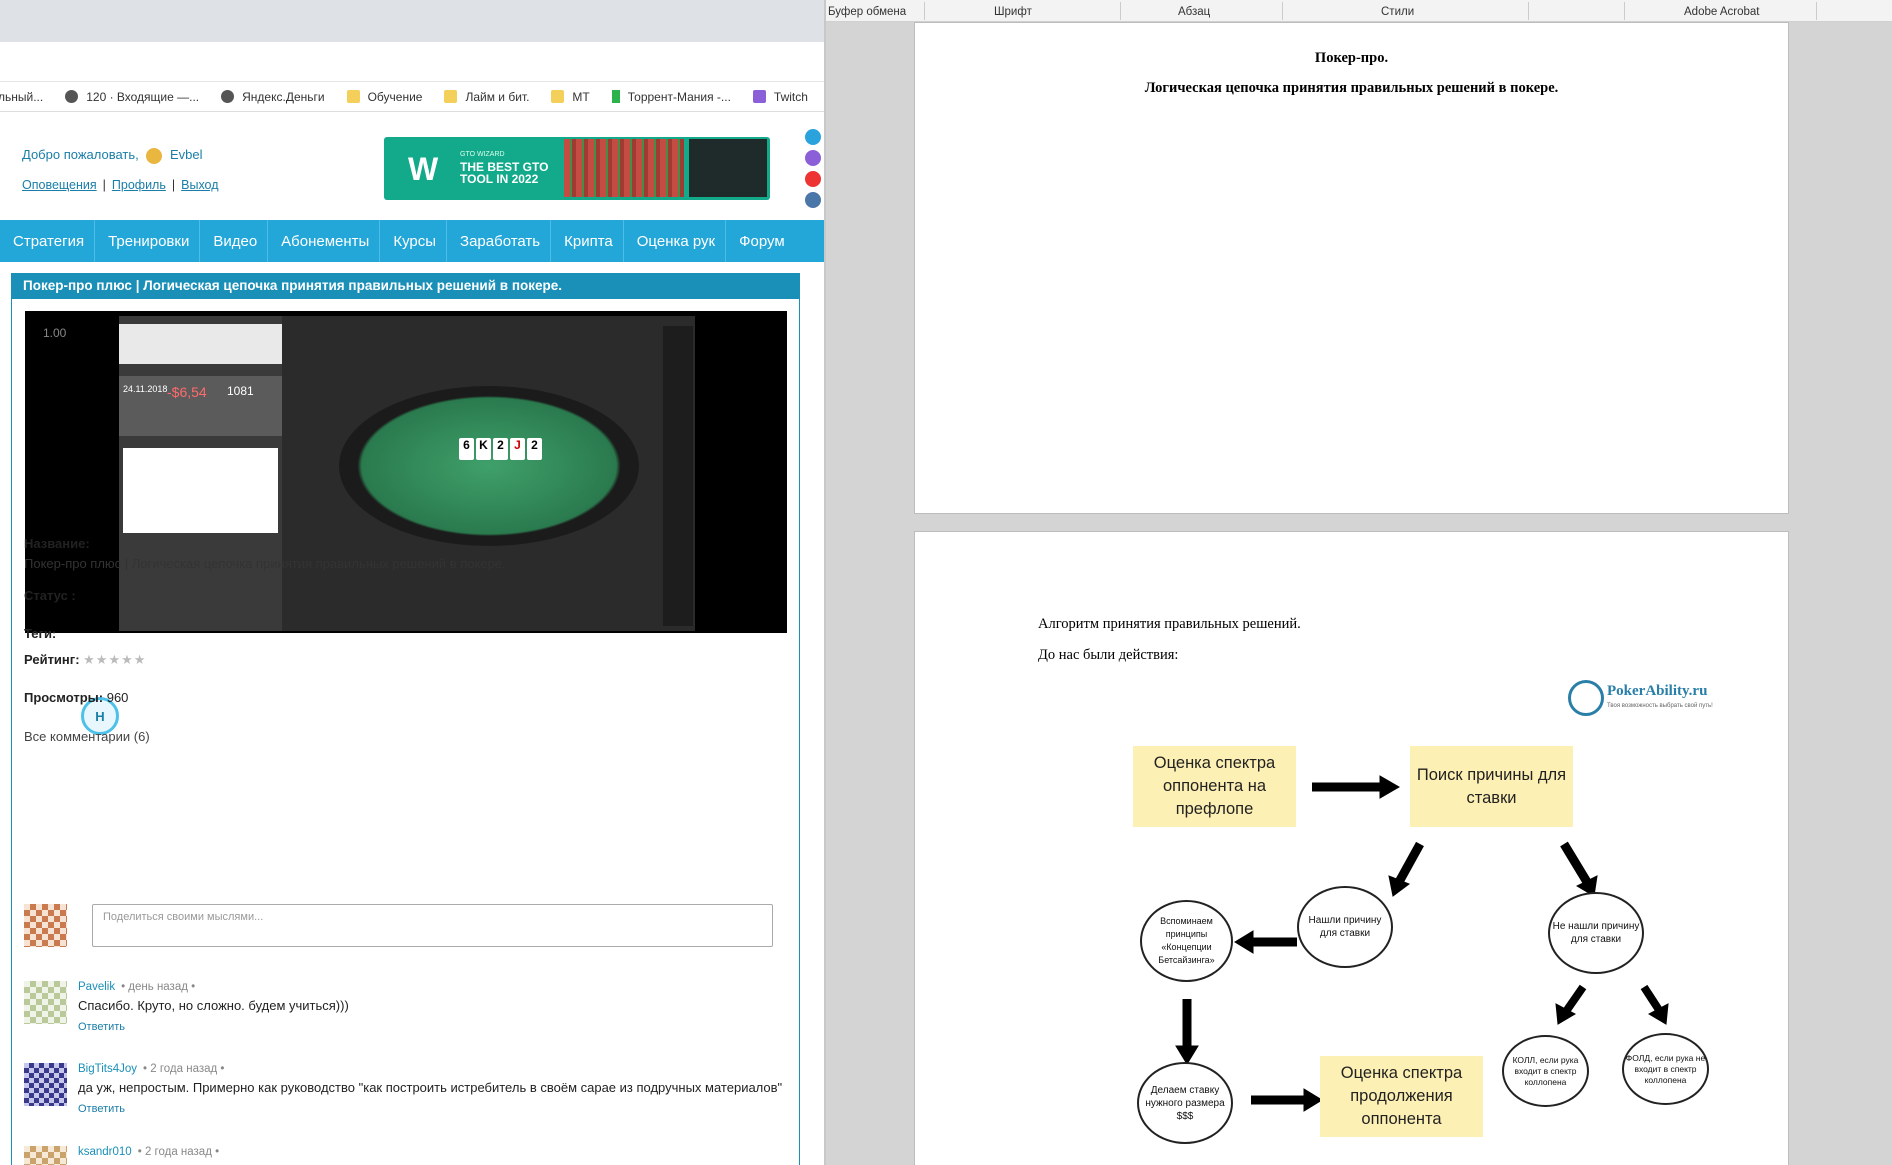  I want to click on username-link: Evbel, so click(186, 154).